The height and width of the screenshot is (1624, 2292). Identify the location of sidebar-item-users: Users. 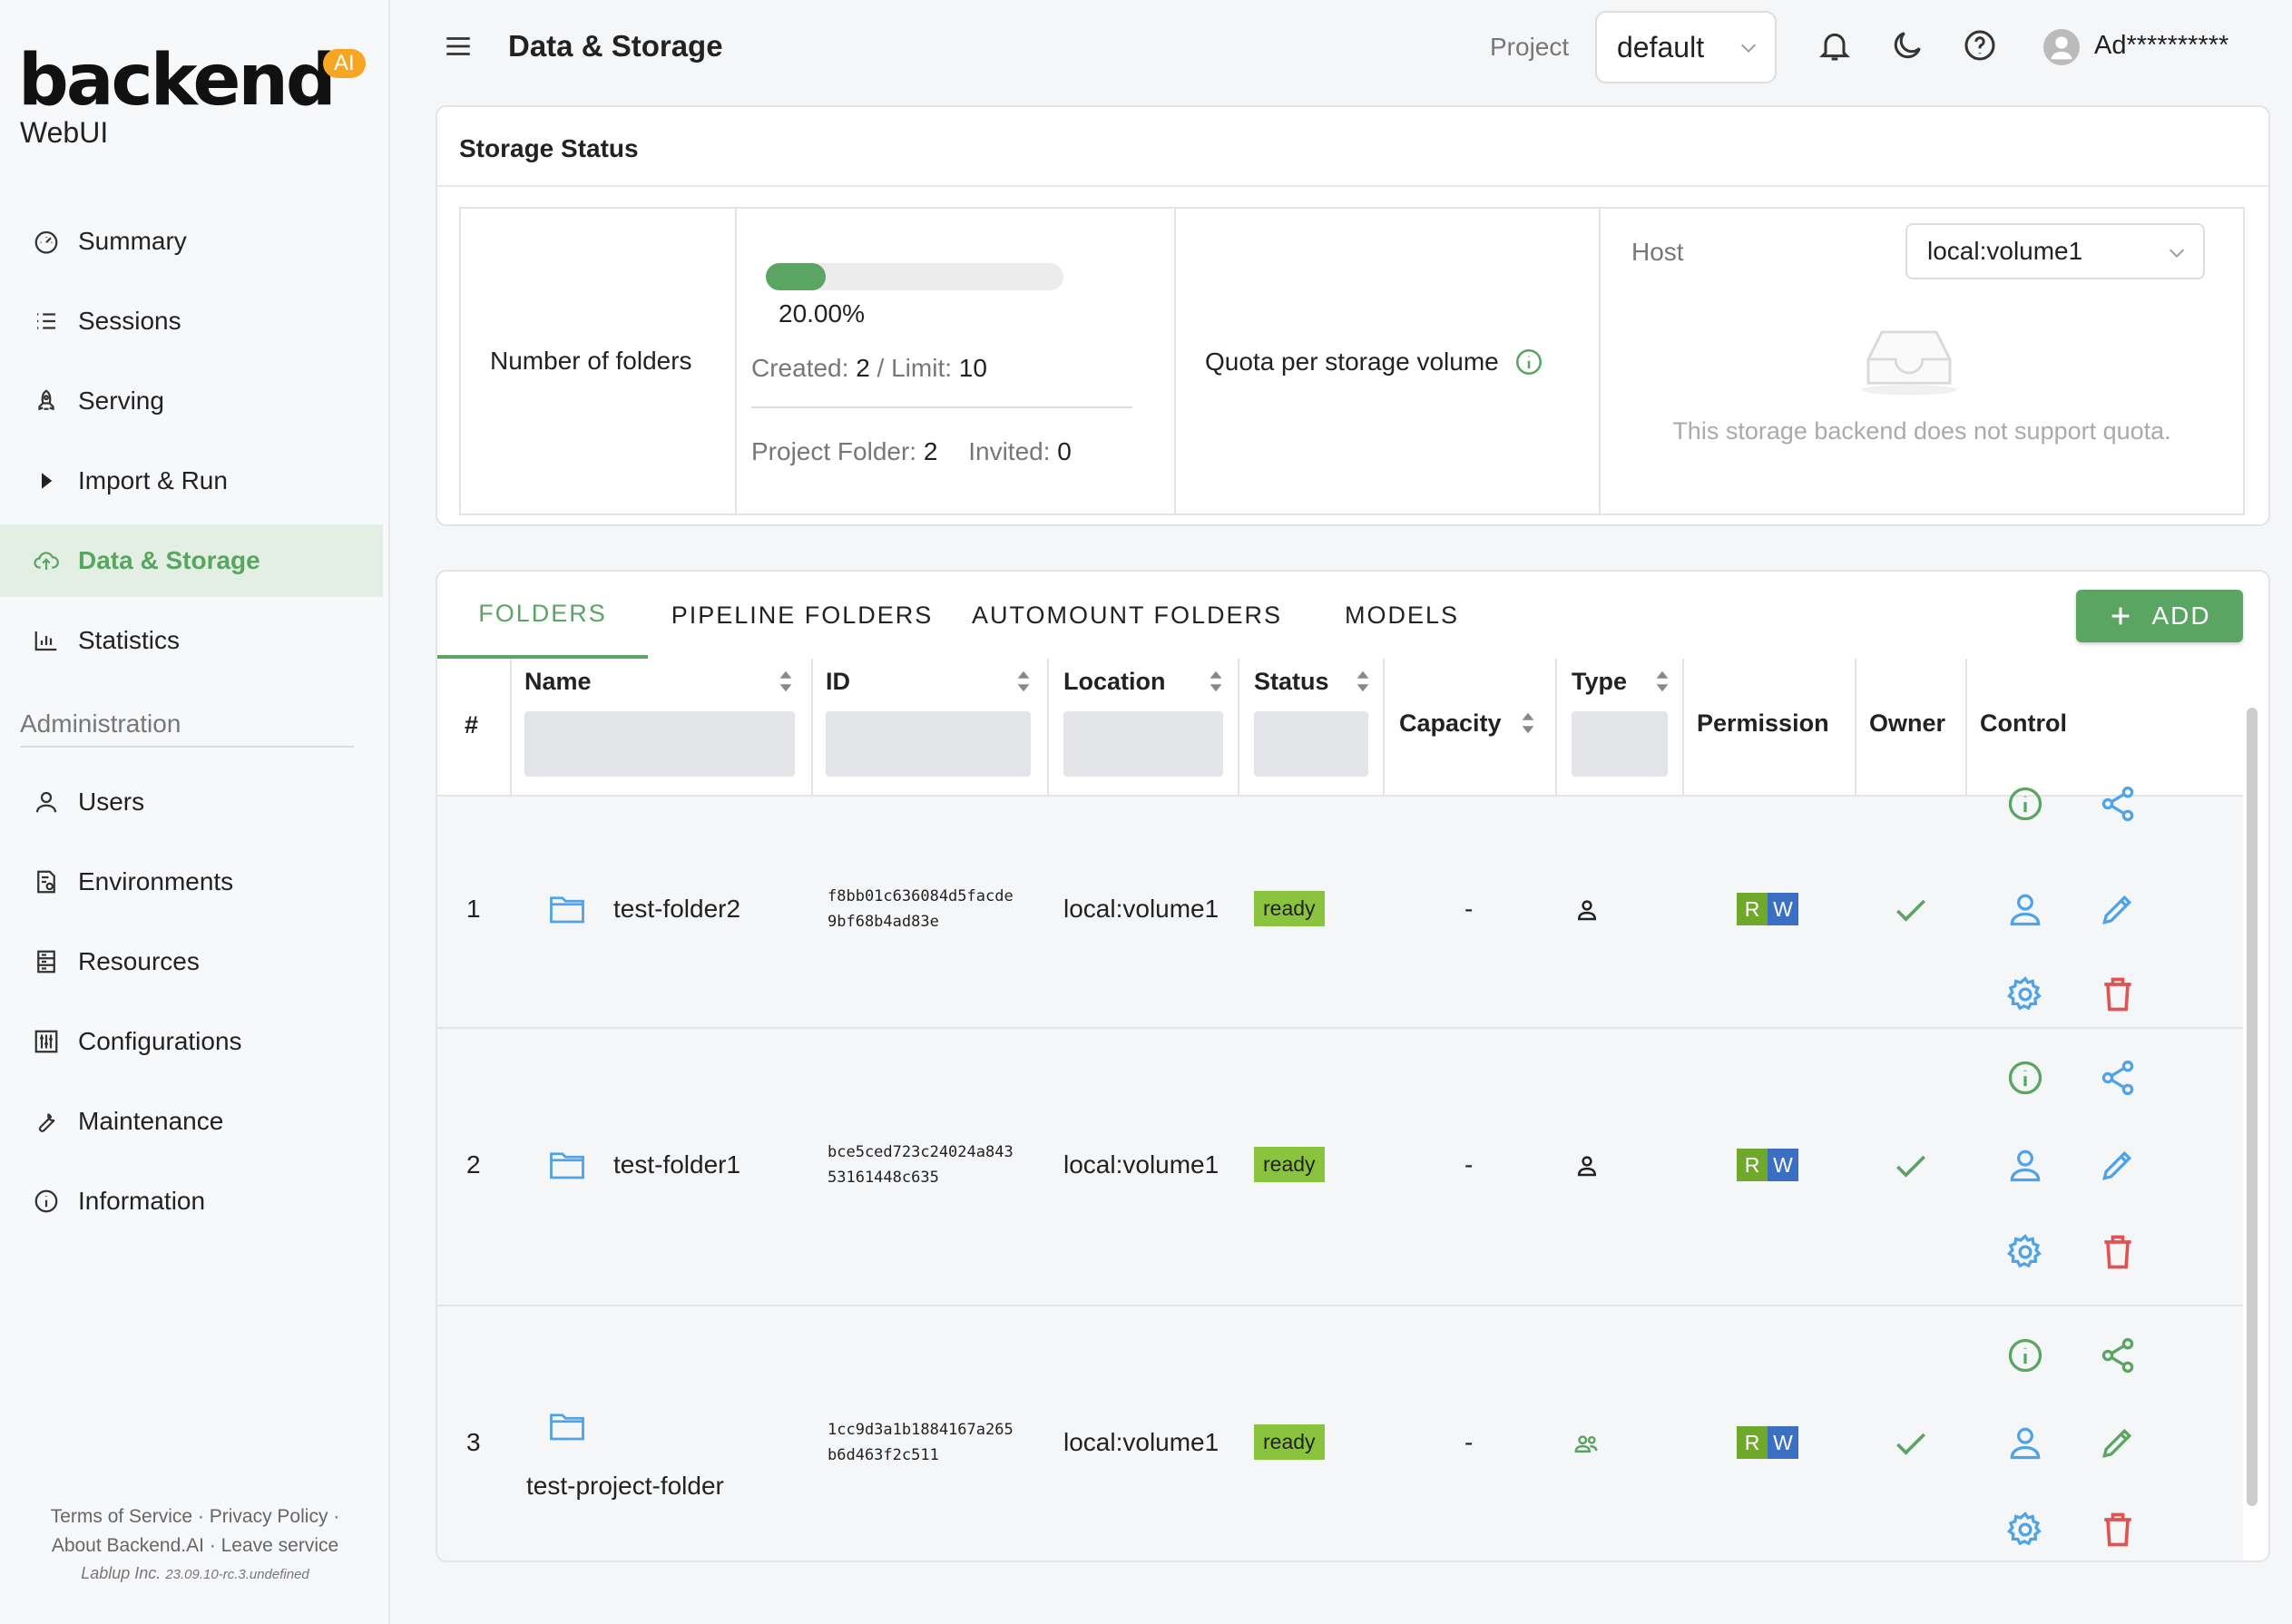
(191, 802).